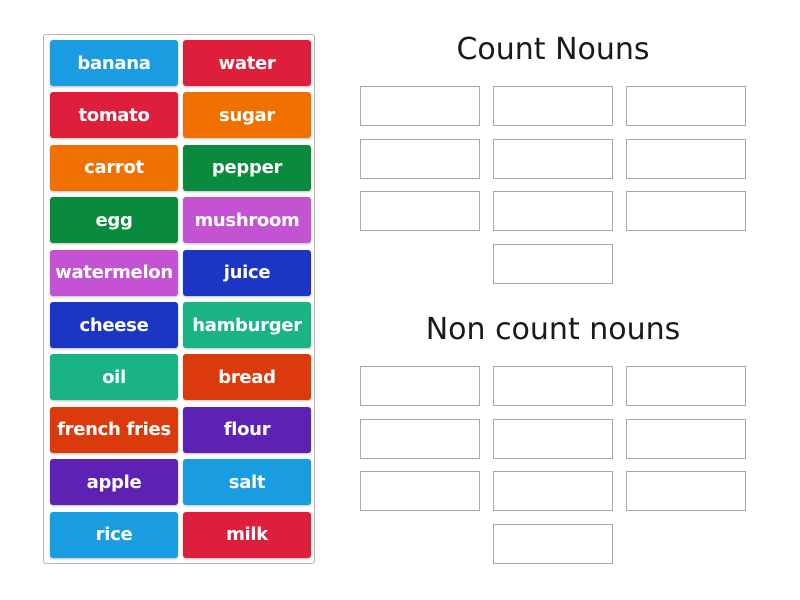  I want to click on group-title-non-count-nouns: Non count nouns, so click(553, 329).